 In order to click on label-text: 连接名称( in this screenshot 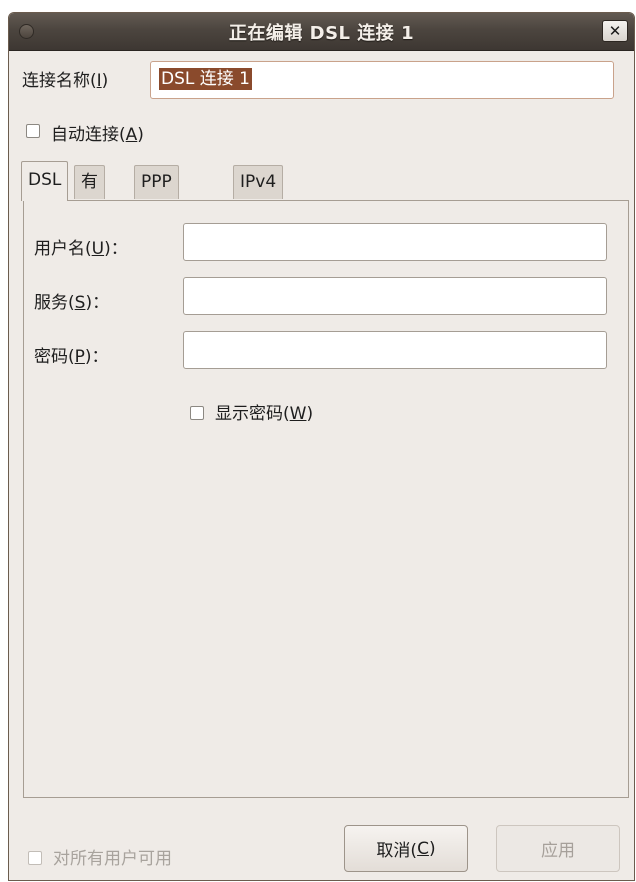, I will do `click(59, 81)`.